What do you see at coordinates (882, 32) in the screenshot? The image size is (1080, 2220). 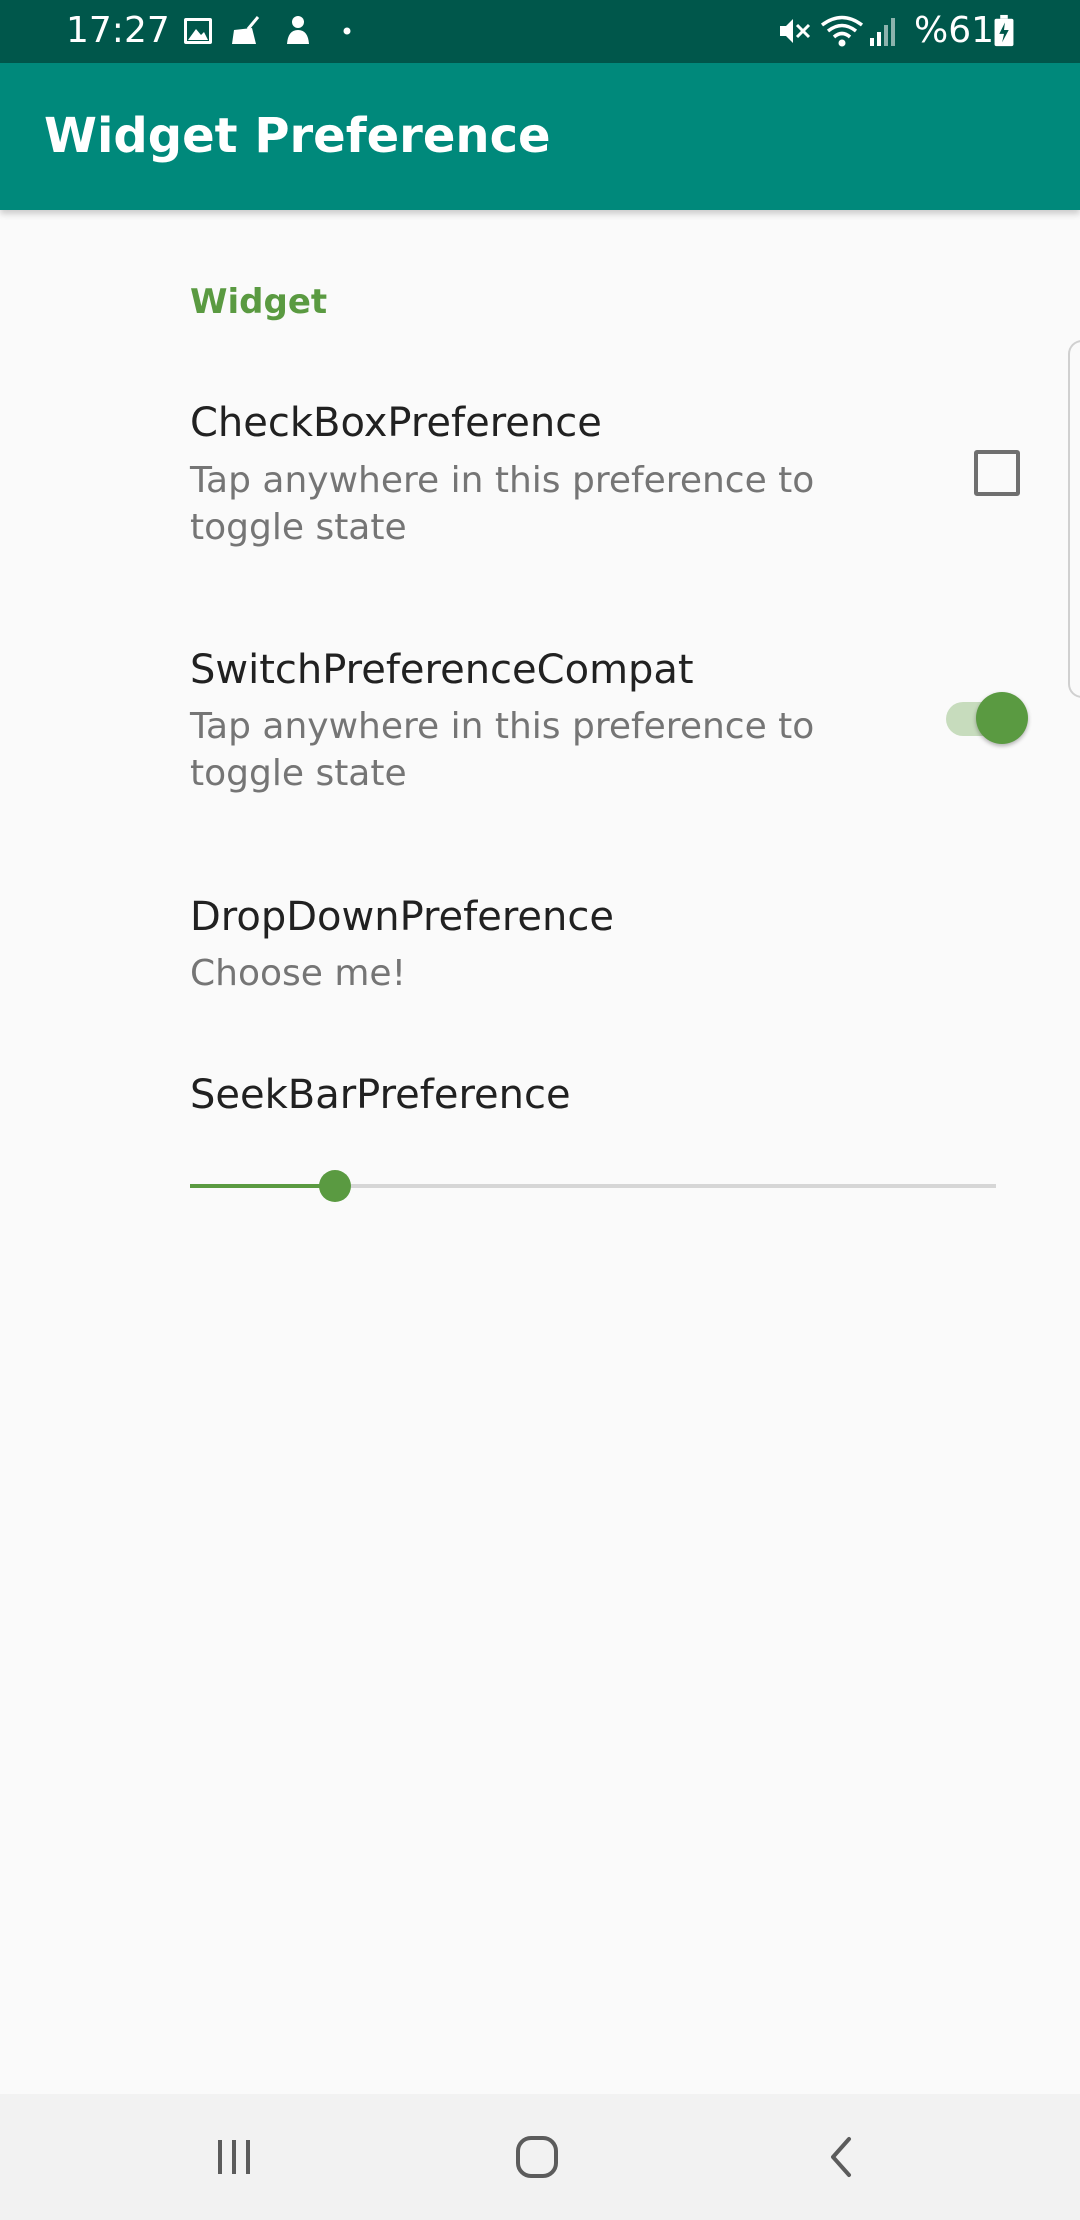 I see `signal-icon` at bounding box center [882, 32].